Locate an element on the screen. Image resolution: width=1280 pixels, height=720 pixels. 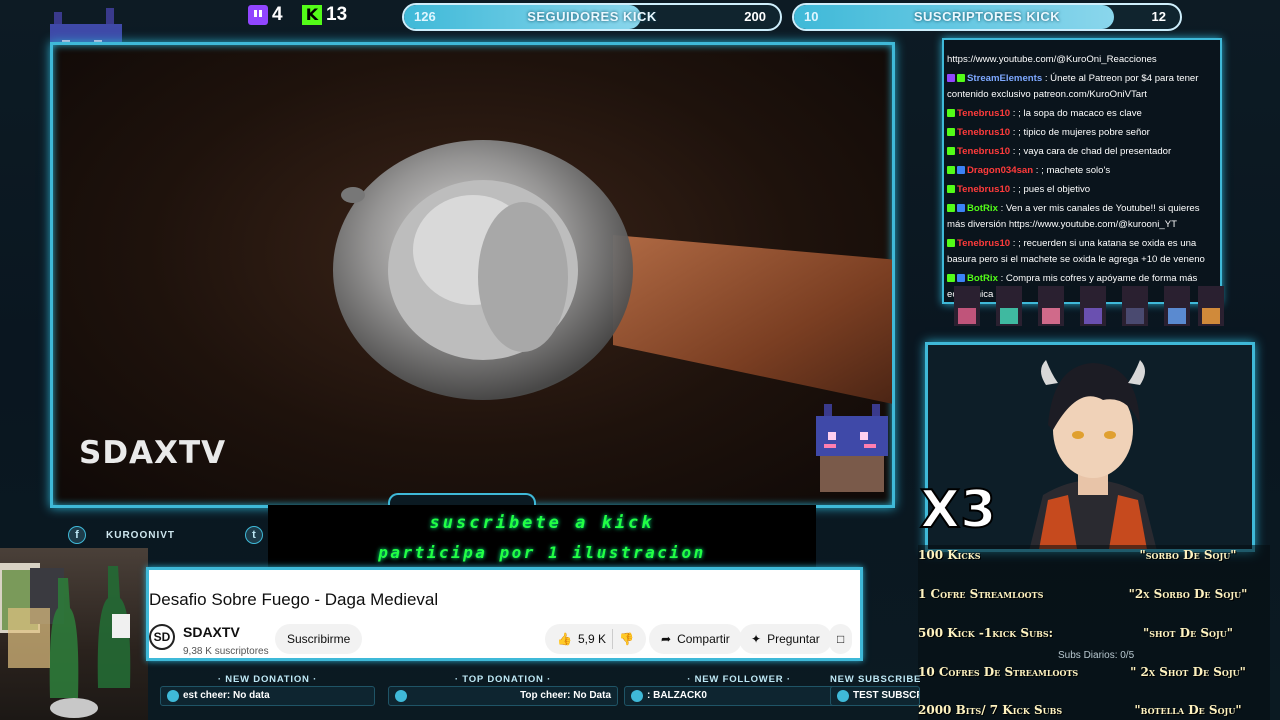
share-label: Compartir is located at coordinates (703, 639).